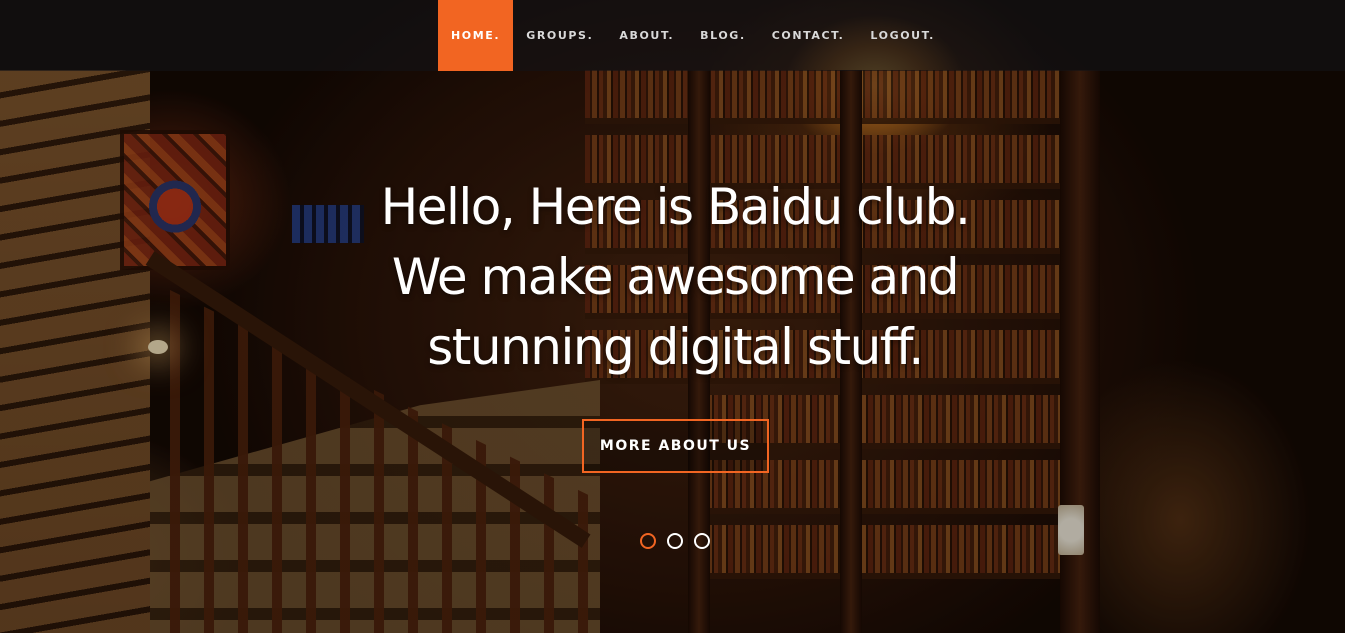  I want to click on nav-item-logout: LOGOUT., so click(902, 35).